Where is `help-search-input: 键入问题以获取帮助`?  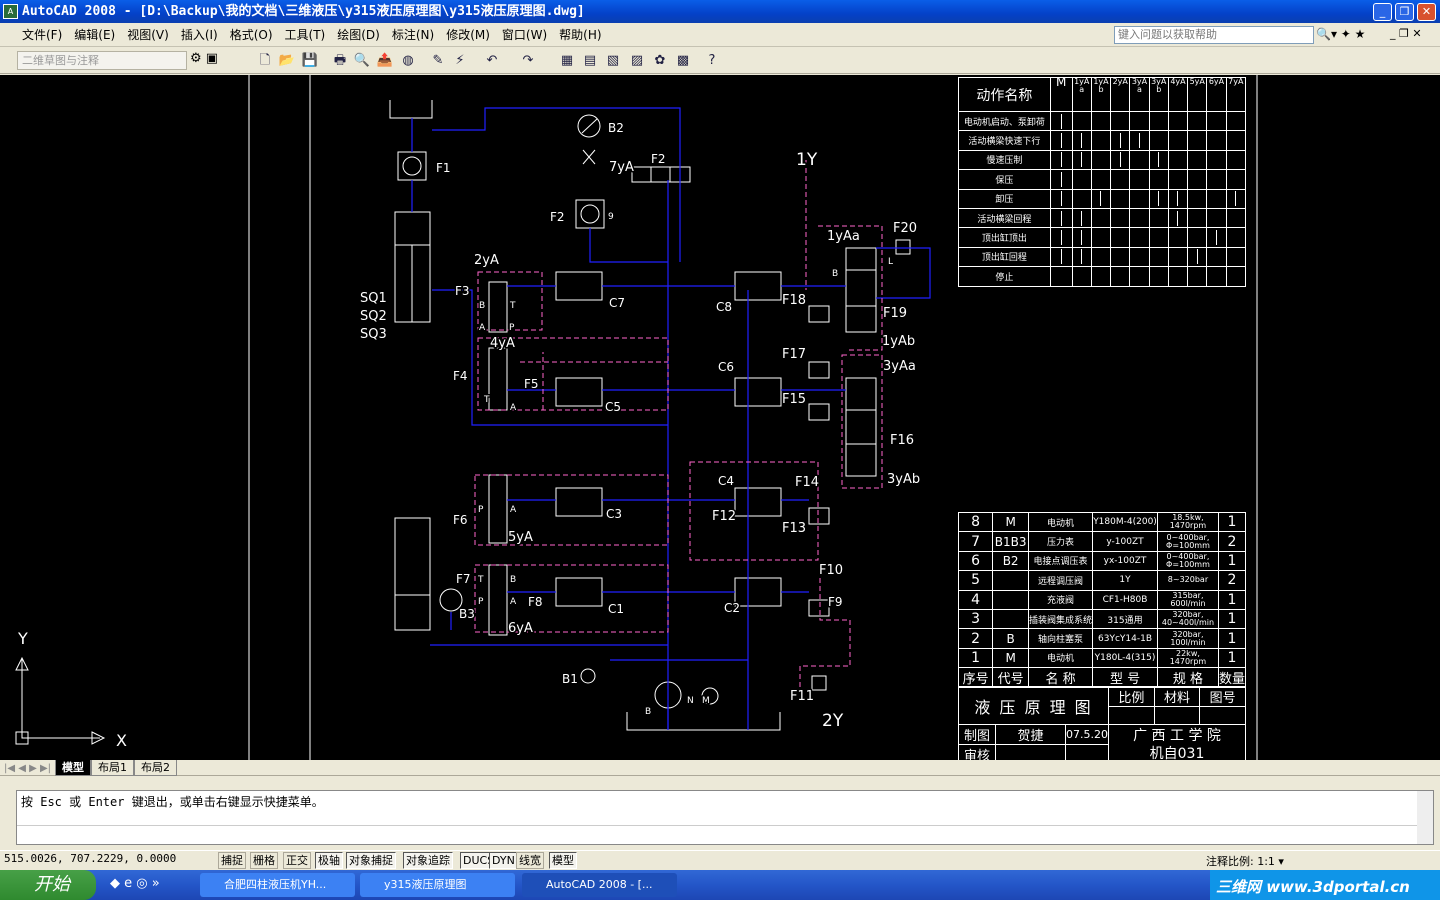 help-search-input: 键入问题以获取帮助 is located at coordinates (1214, 35).